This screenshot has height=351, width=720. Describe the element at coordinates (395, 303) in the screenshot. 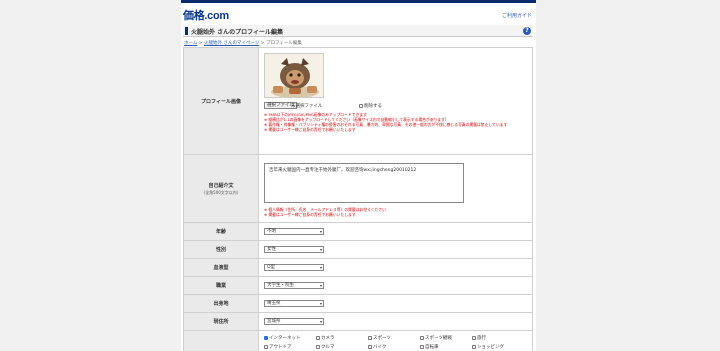

I see `birthplace-cell: 埼玉県 ▾` at that location.